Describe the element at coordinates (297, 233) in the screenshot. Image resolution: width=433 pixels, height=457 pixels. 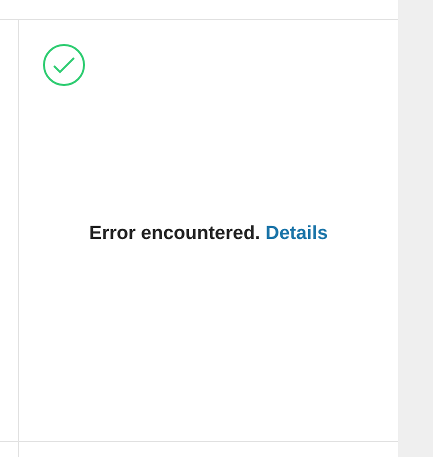
I see `details-link: Details` at that location.